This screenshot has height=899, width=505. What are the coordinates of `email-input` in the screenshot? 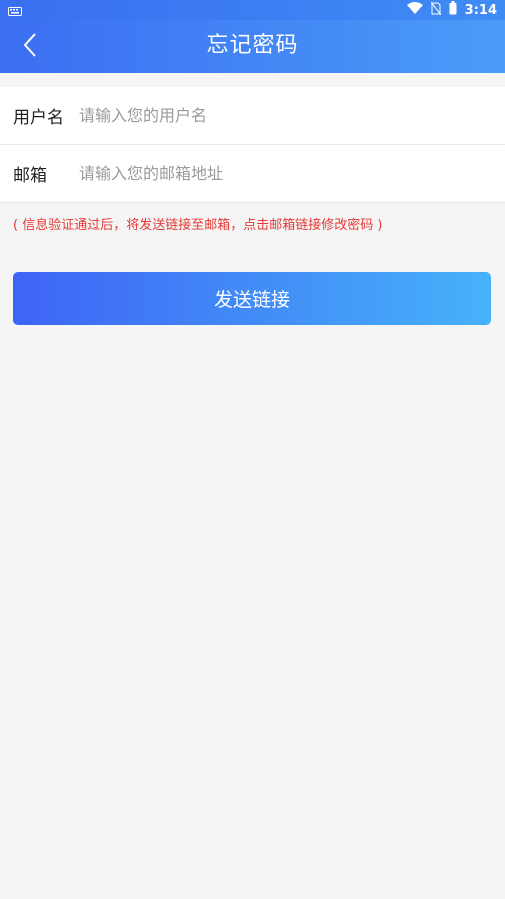 It's located at (279, 173).